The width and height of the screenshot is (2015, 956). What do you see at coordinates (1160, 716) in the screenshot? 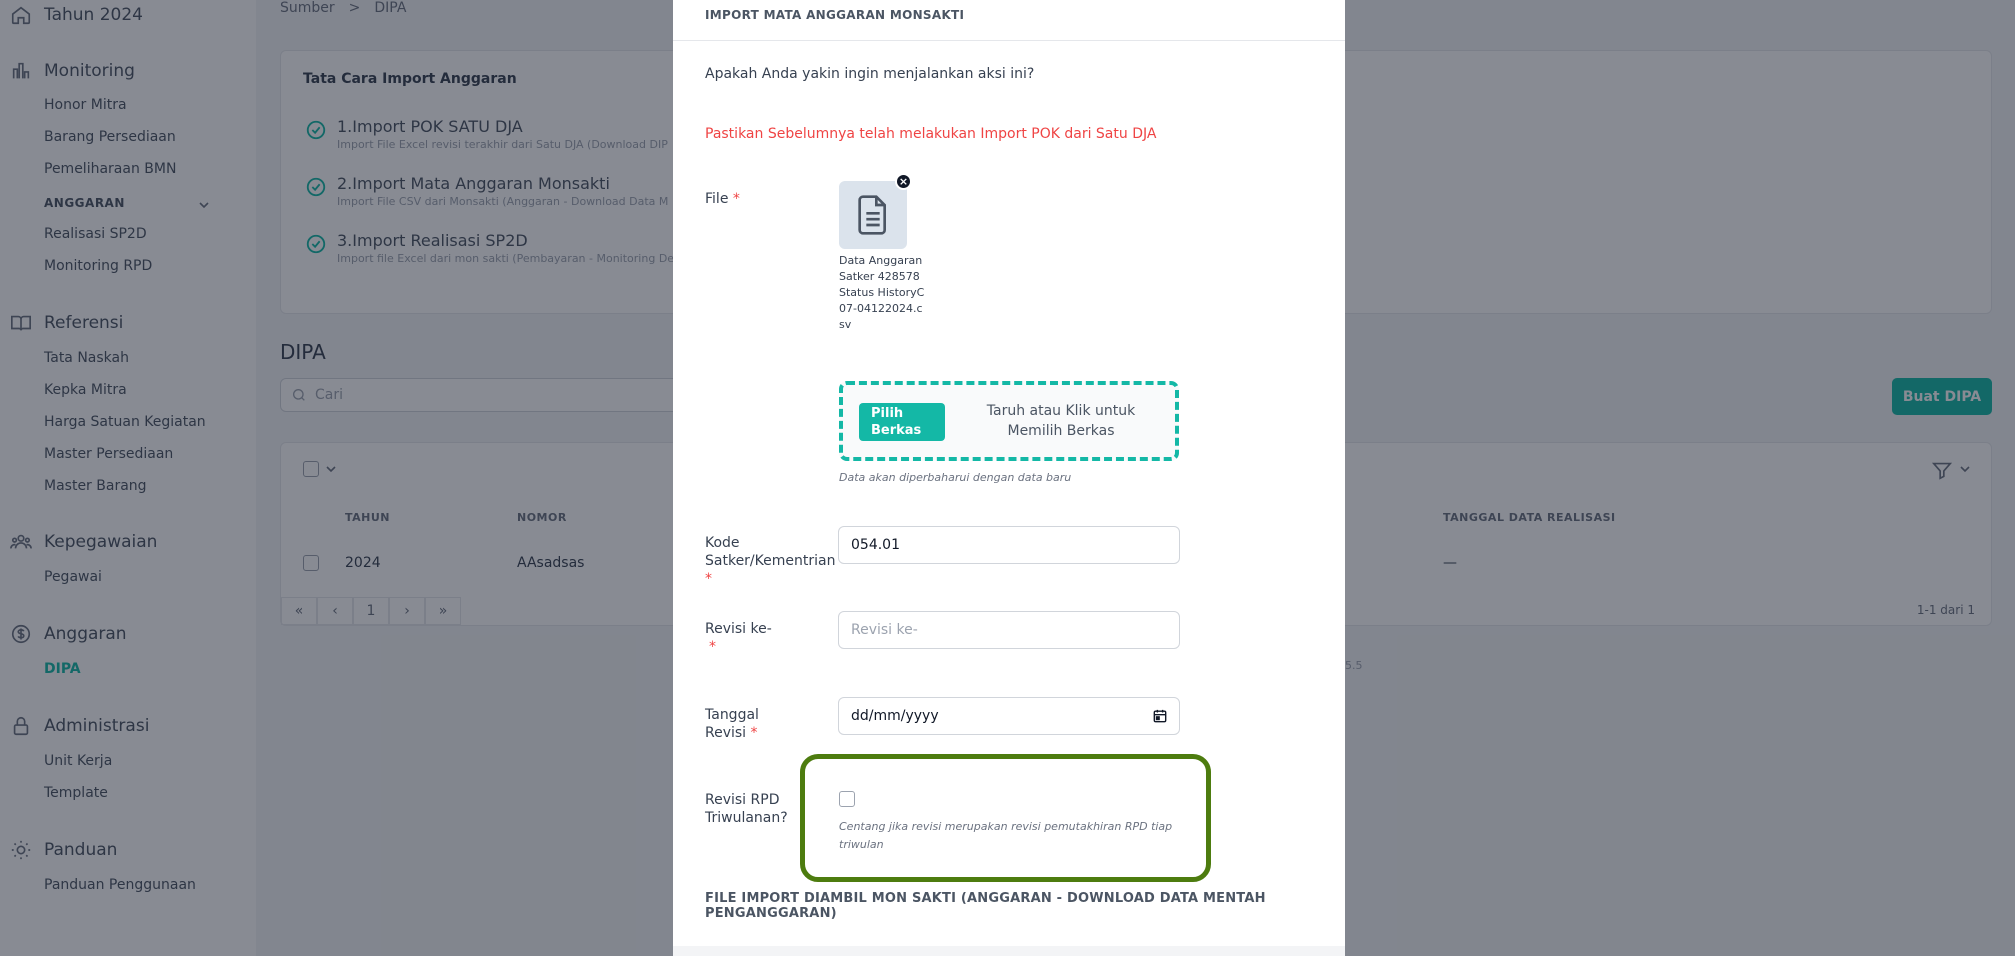
I see `calendar-icon` at bounding box center [1160, 716].